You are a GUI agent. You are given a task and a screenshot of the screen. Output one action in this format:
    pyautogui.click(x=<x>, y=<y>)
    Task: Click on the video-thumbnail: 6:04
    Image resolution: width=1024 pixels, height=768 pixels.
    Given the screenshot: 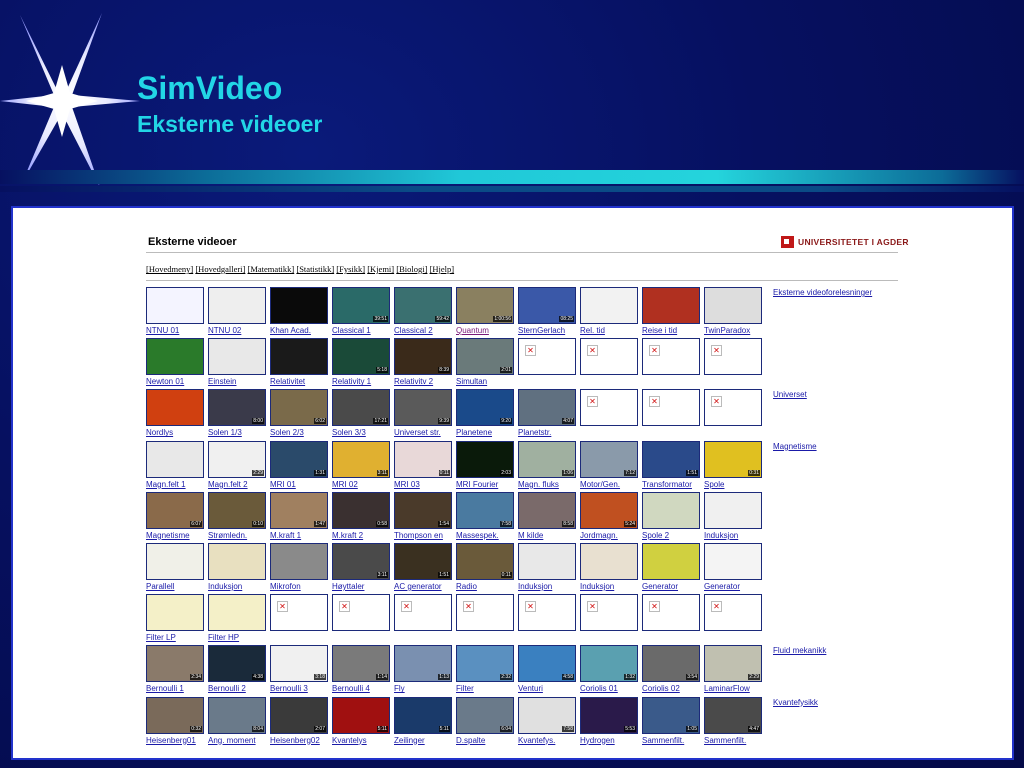 What is the action you would take?
    pyautogui.click(x=485, y=715)
    